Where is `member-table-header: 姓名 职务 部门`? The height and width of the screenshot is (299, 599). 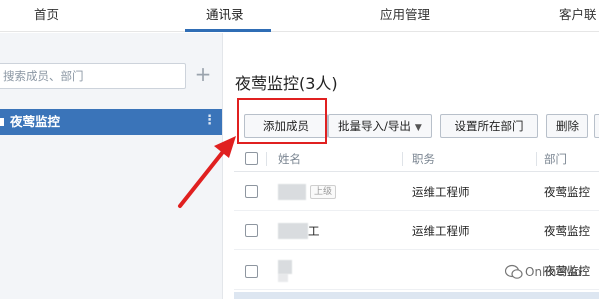
member-table-header: 姓名 职务 部门 is located at coordinates (416, 159).